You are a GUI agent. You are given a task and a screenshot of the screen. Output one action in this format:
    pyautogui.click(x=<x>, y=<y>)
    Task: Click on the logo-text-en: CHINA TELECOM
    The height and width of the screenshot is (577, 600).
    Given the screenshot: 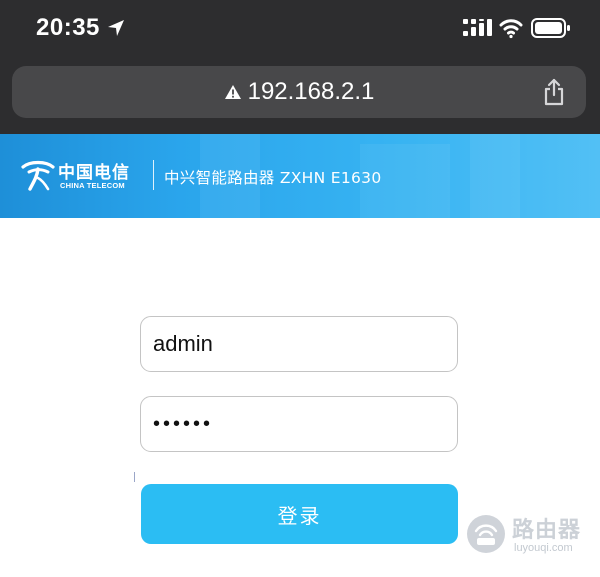 What is the action you would take?
    pyautogui.click(x=92, y=185)
    